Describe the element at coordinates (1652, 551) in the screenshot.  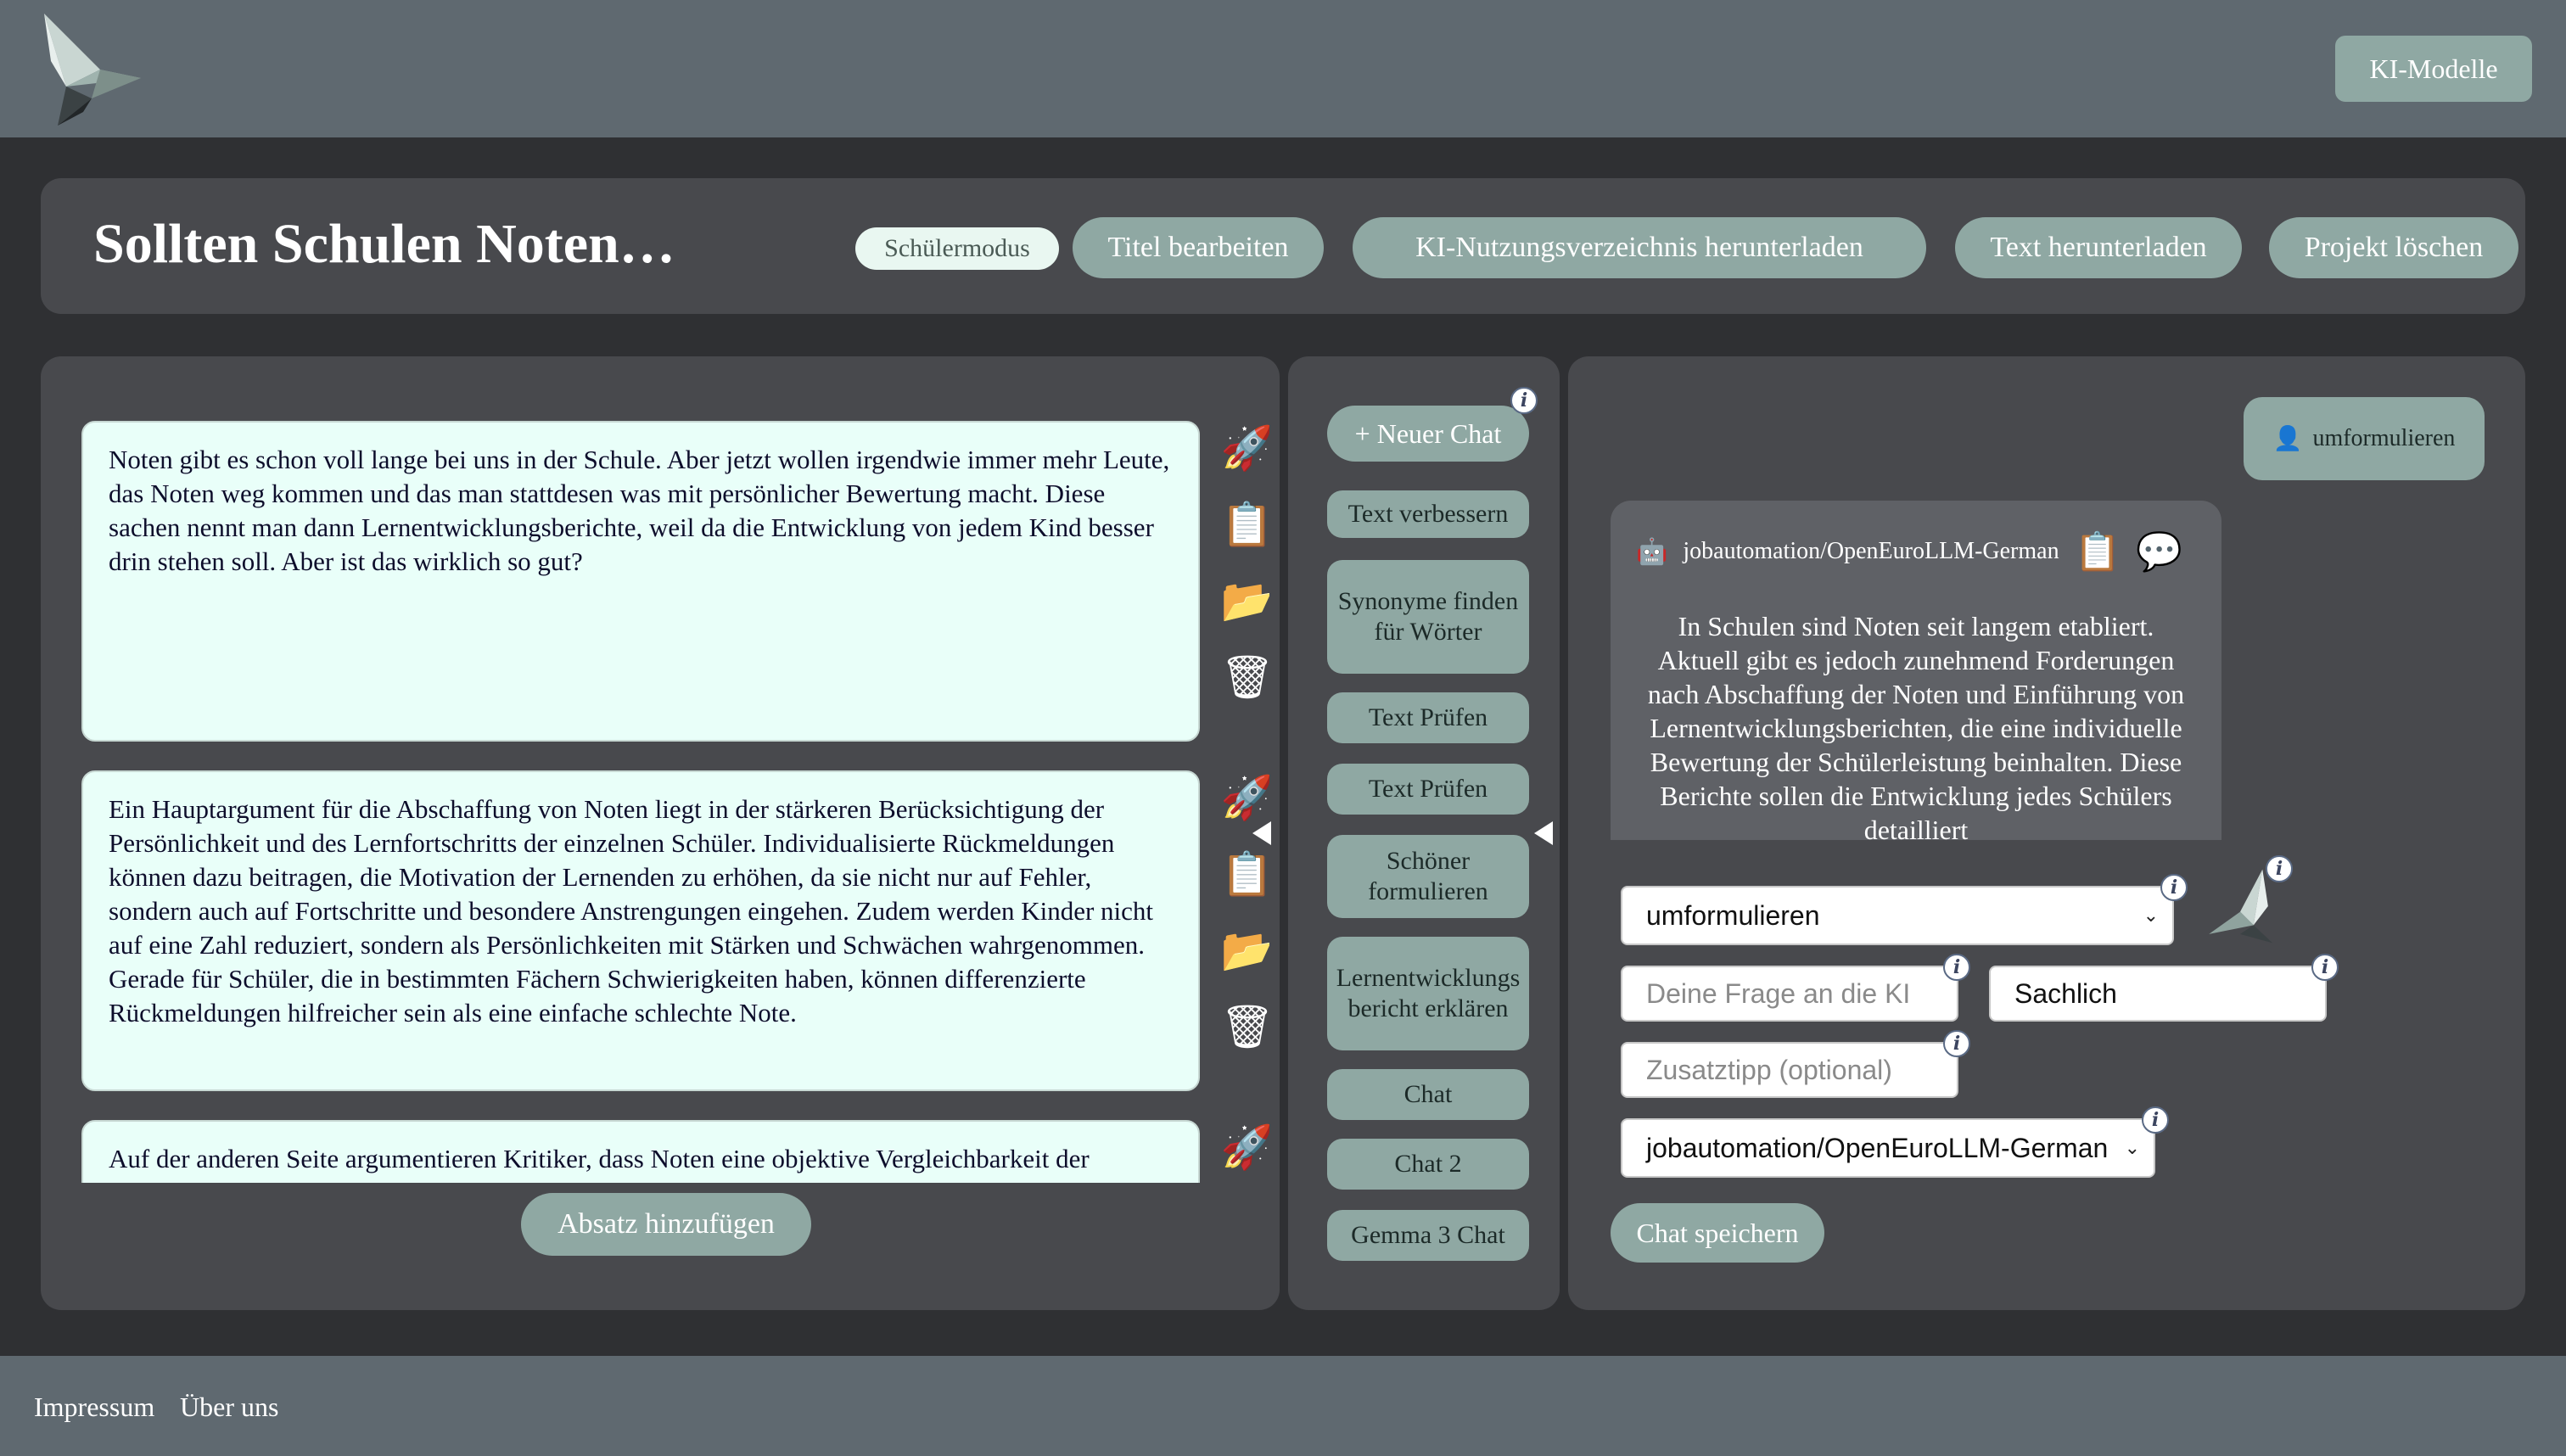
I see `robot-icon: 🤖` at that location.